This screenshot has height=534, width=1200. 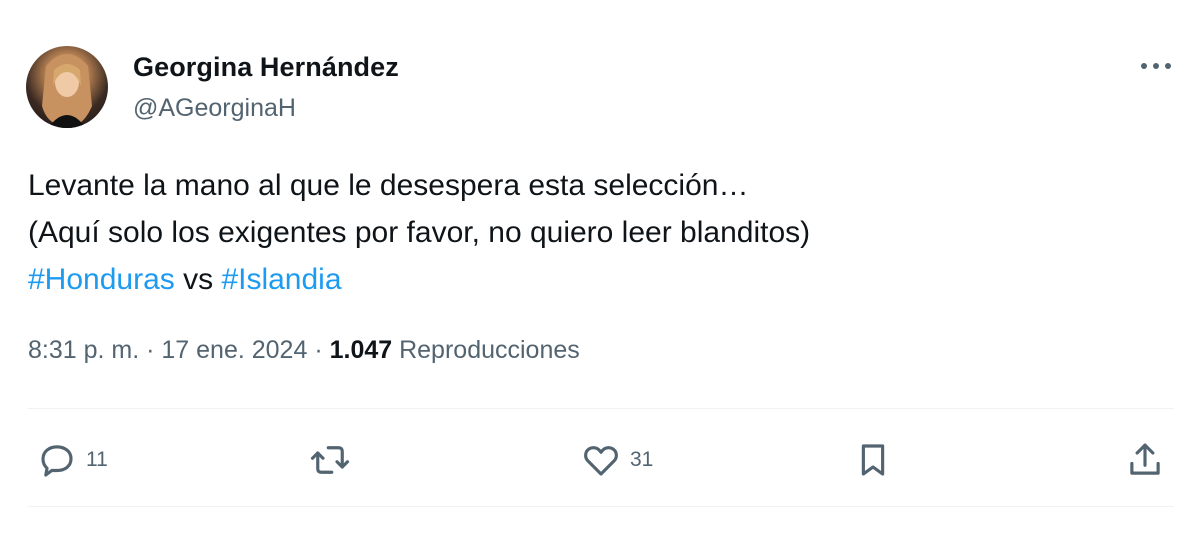 I want to click on view-label: Reproducciones, so click(x=486, y=350).